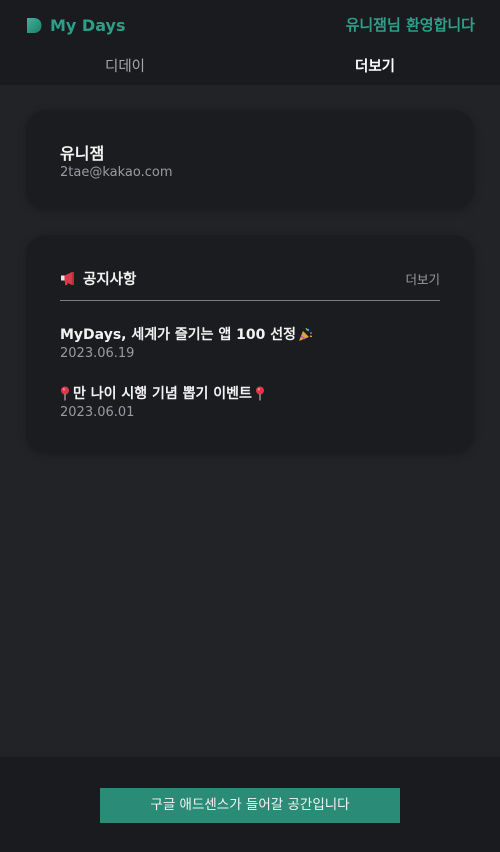 Image resolution: width=500 pixels, height=852 pixels. What do you see at coordinates (110, 279) in the screenshot?
I see `notice-title: 공지사항` at bounding box center [110, 279].